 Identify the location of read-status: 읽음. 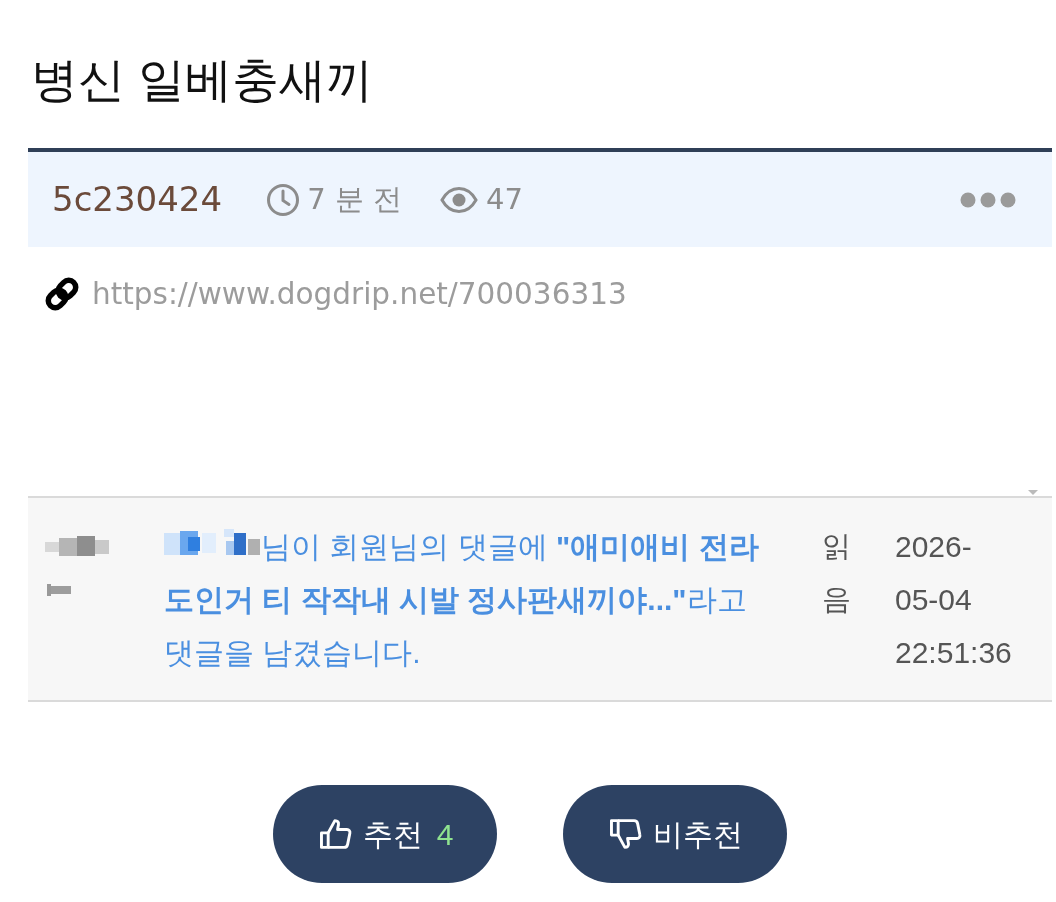
(836, 573).